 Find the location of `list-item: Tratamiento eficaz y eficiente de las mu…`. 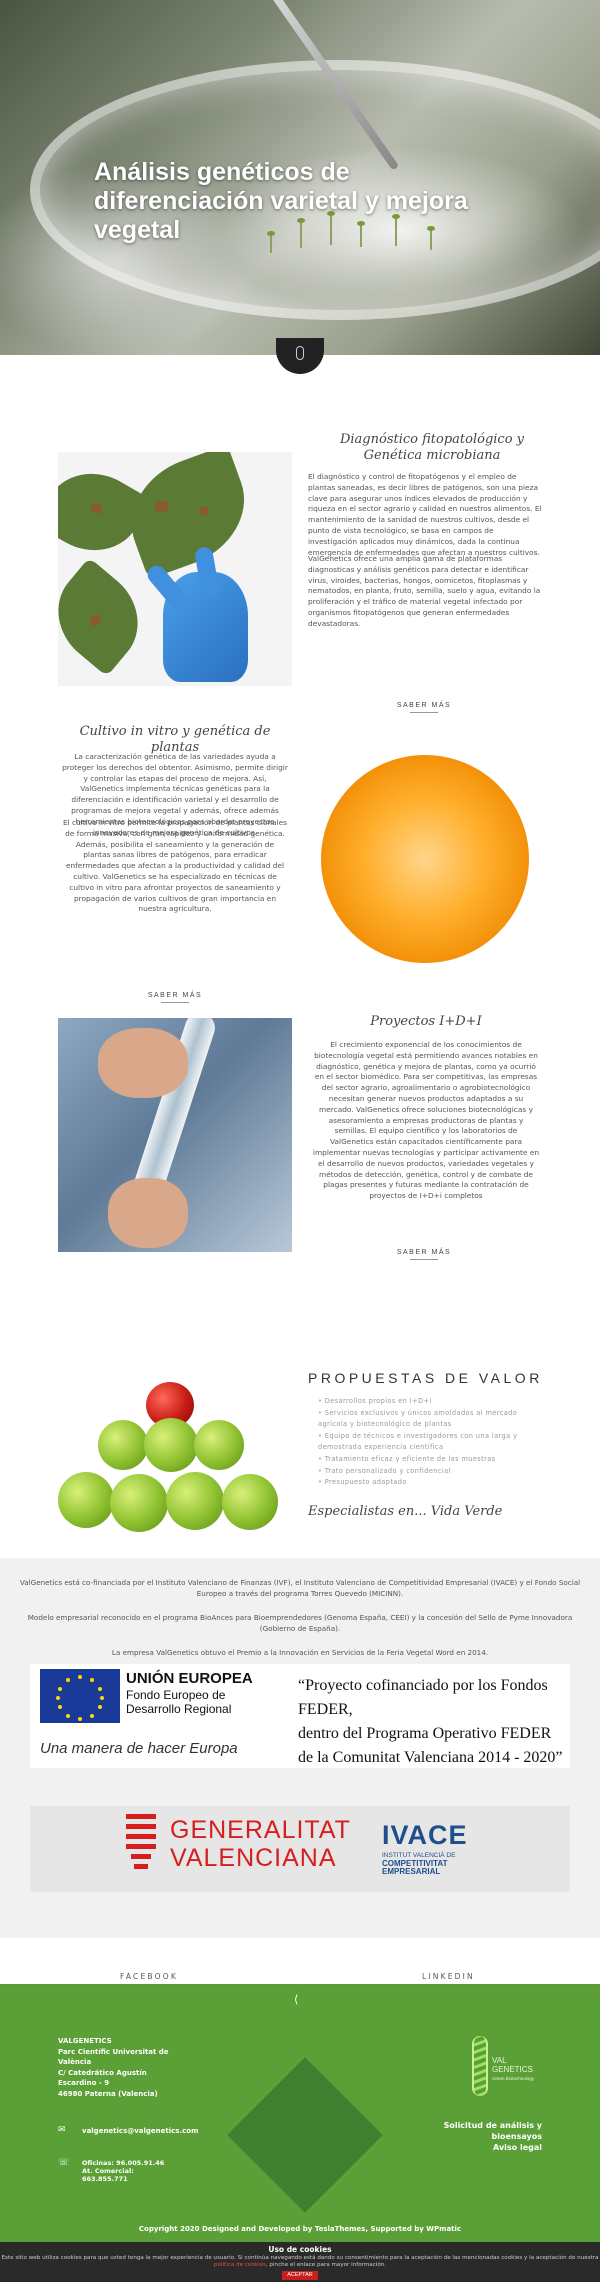

list-item: Tratamiento eficaz y eficiente de las mu… is located at coordinates (433, 1460).